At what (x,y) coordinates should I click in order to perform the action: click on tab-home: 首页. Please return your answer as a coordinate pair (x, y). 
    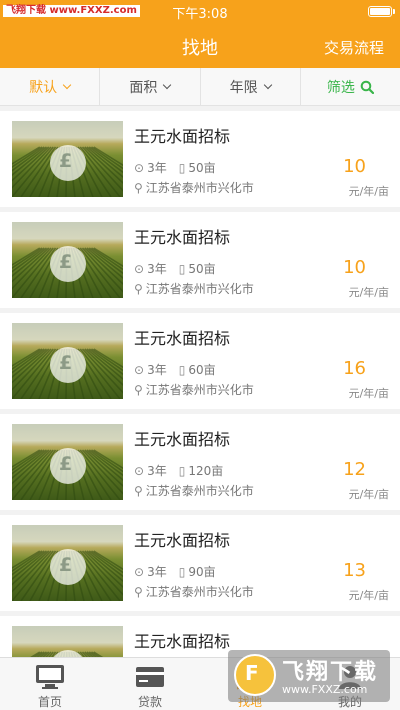
    Looking at the image, I should click on (50, 684).